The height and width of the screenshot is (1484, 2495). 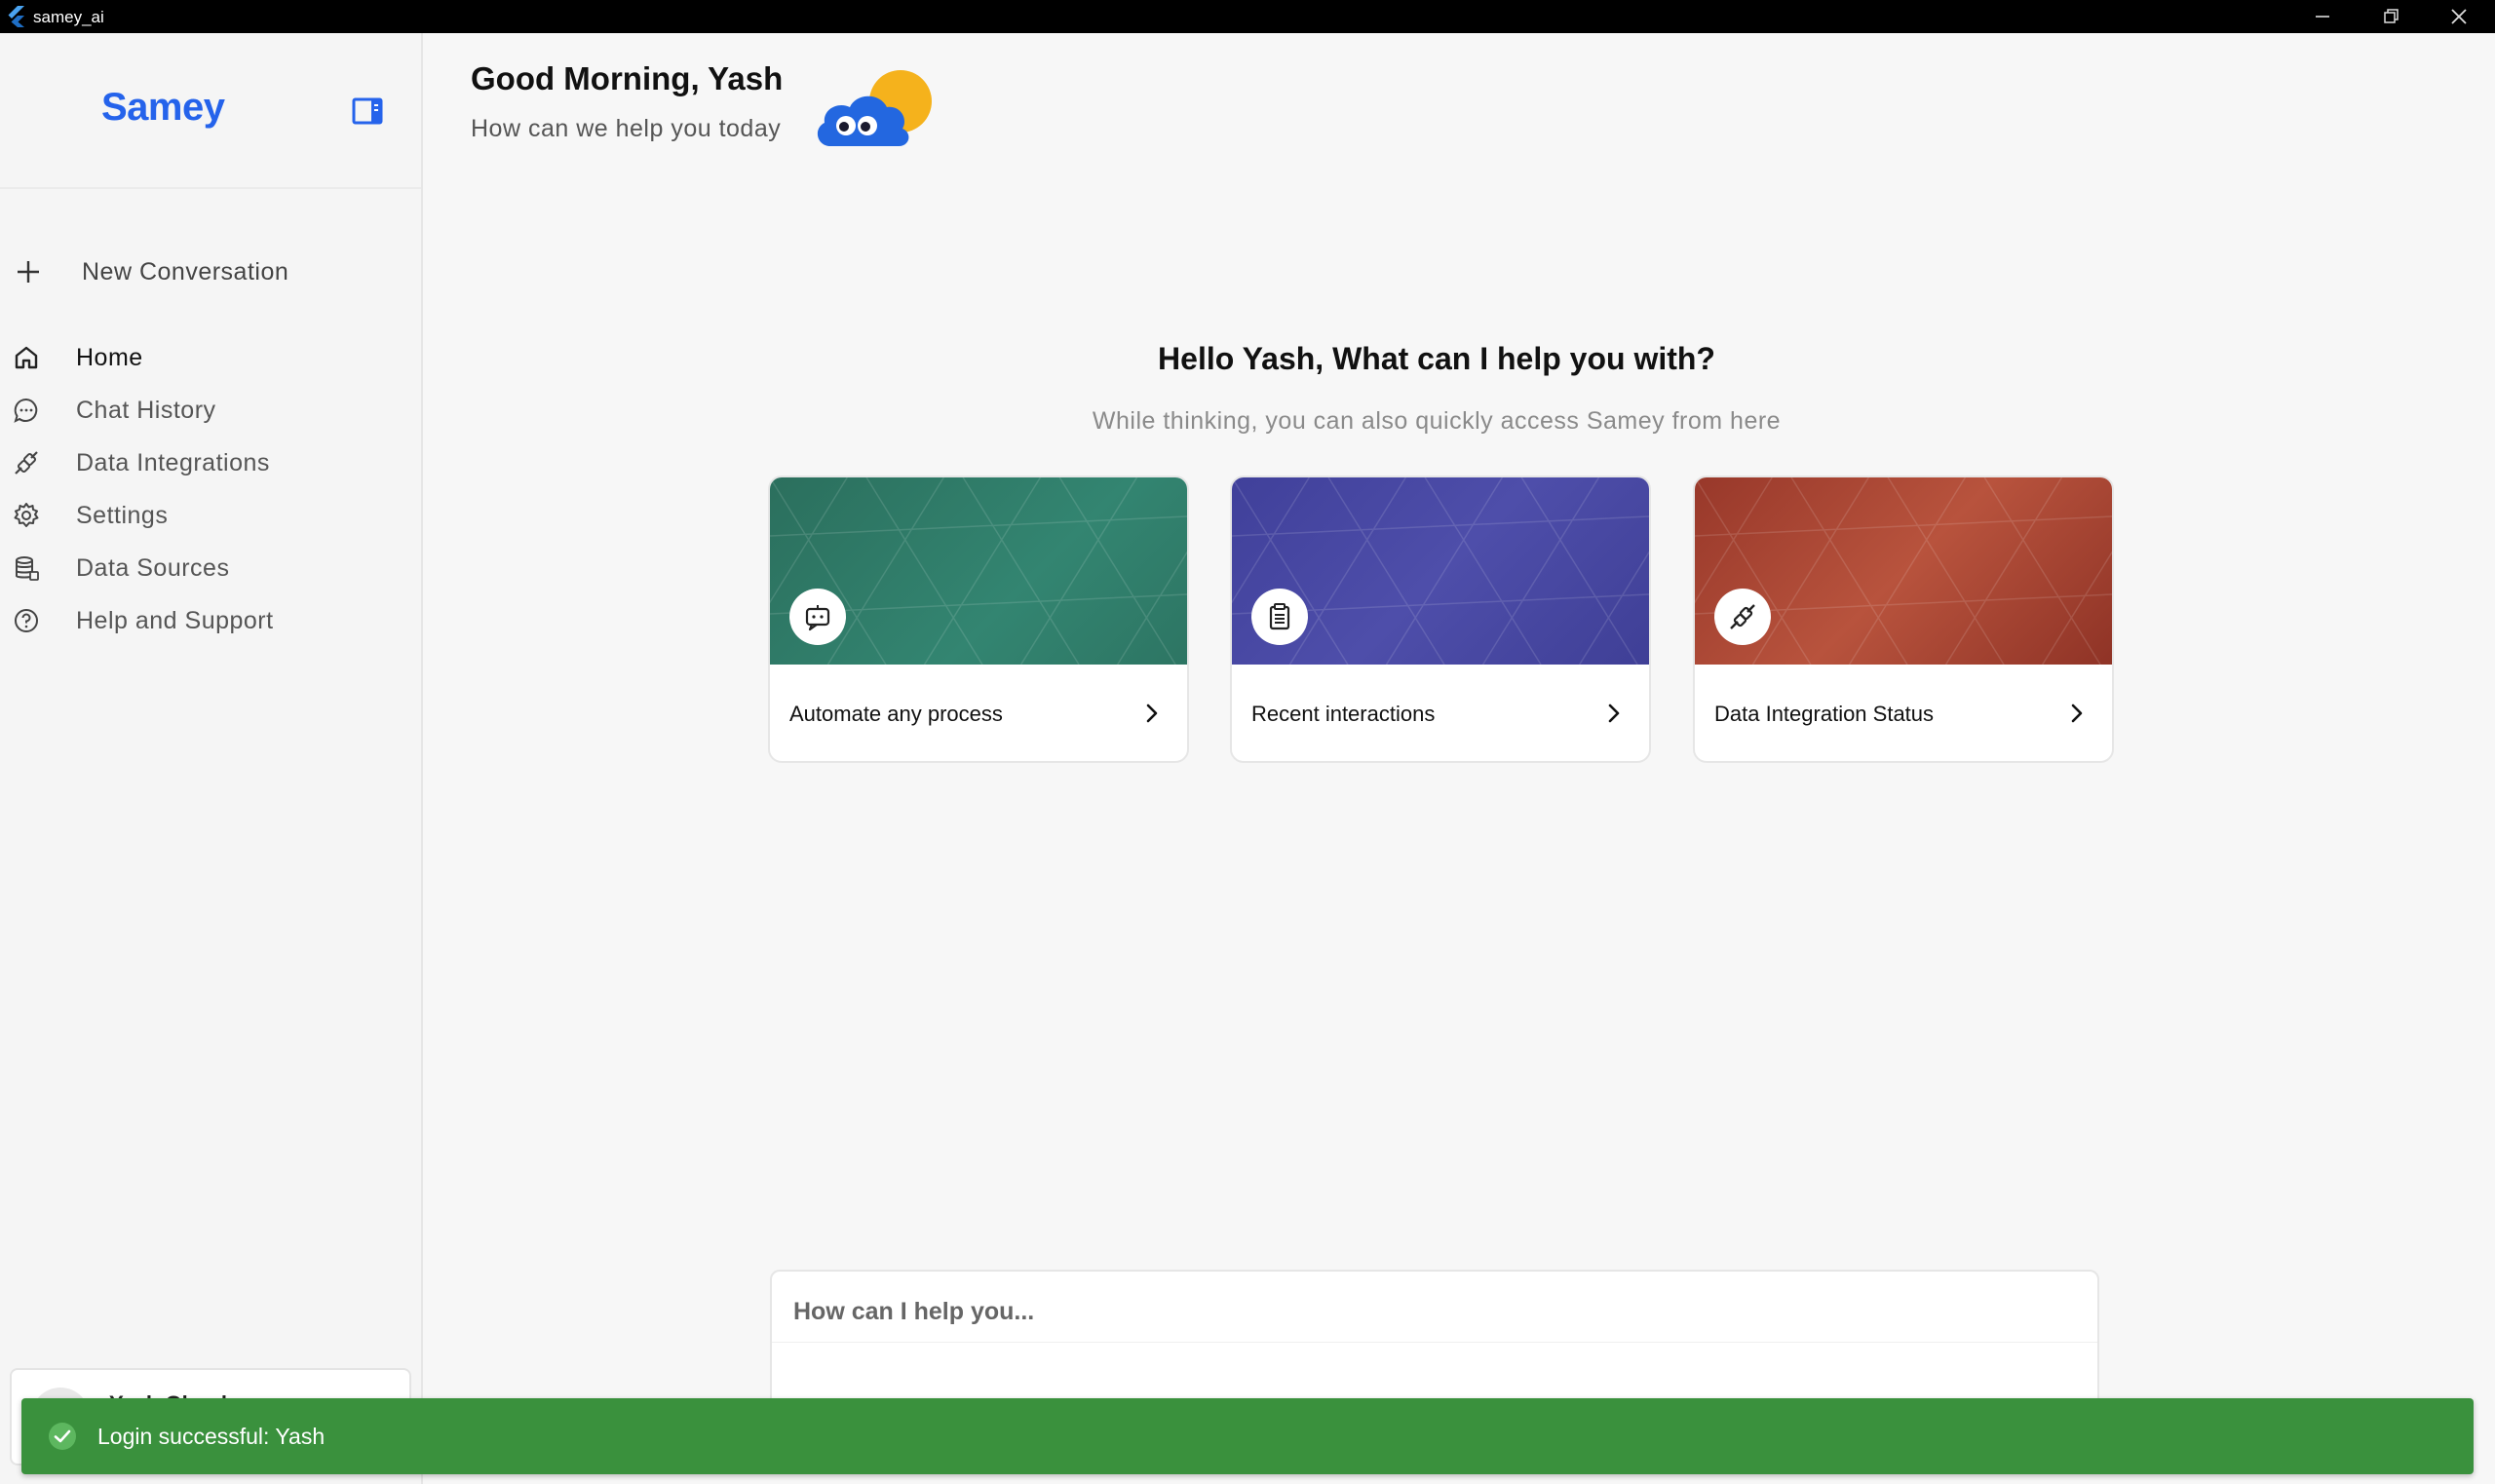 I want to click on close-icon, so click(x=2459, y=16).